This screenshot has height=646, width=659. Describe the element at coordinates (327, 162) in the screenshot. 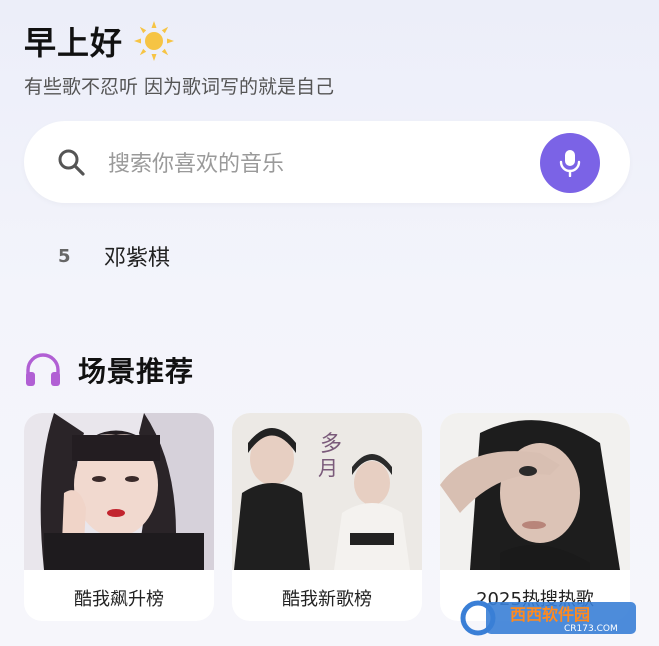

I see `search-bar: 搜索你喜欢的音乐` at that location.